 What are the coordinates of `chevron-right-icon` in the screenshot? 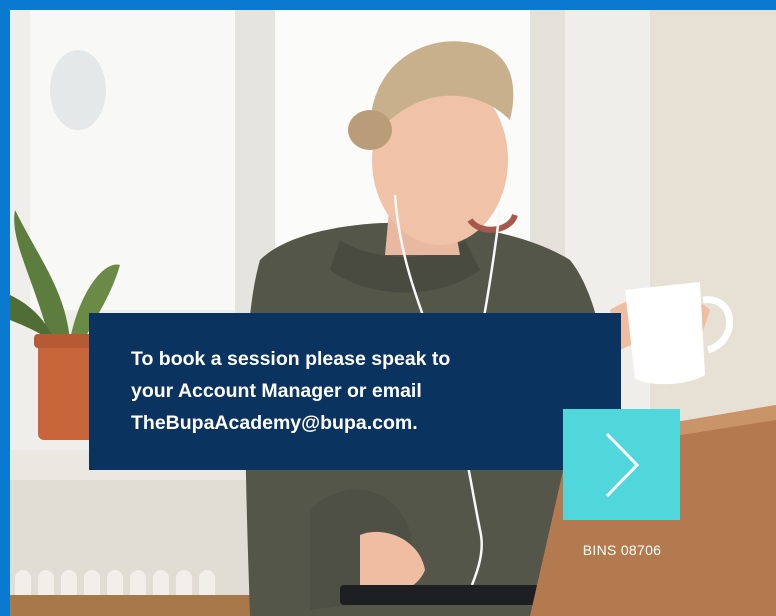 It's located at (622, 464).